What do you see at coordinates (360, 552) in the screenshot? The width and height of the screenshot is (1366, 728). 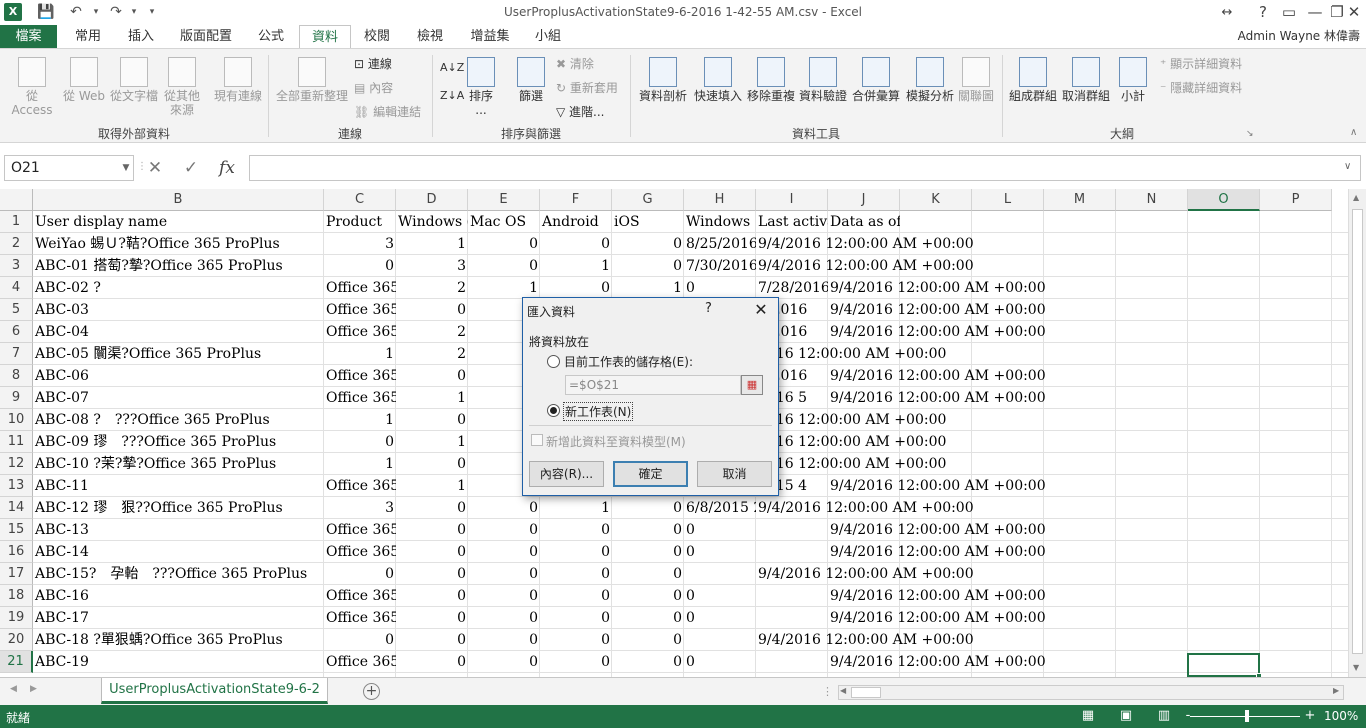 I see `cell-c16: Office 365` at bounding box center [360, 552].